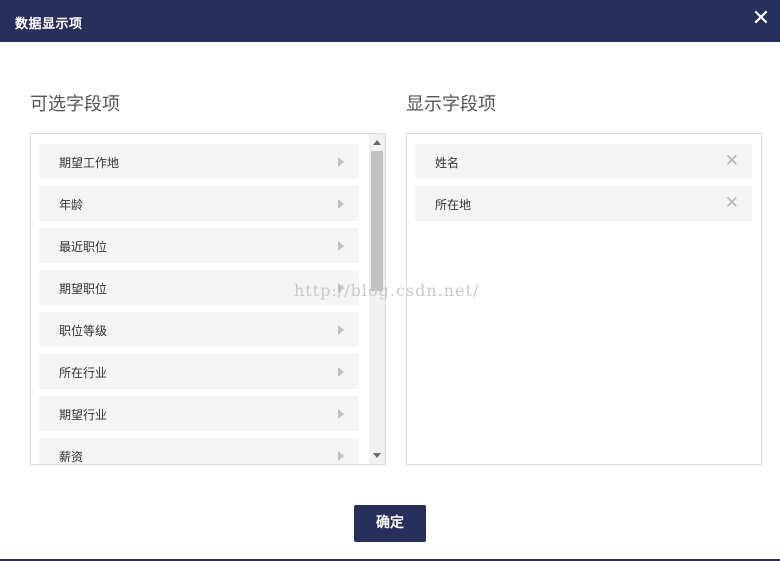 Image resolution: width=780 pixels, height=561 pixels. I want to click on available-field-label: 所在行业, so click(83, 373).